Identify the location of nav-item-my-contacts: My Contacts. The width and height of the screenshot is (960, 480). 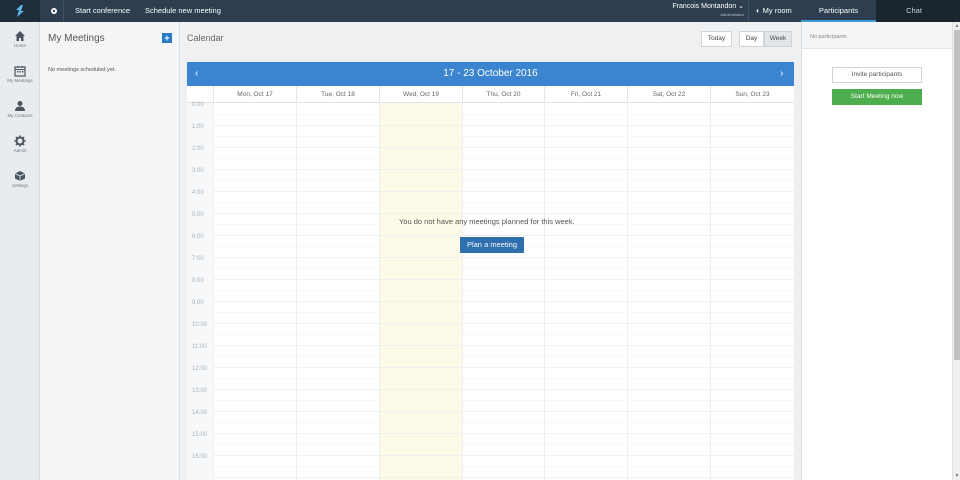
(20, 109).